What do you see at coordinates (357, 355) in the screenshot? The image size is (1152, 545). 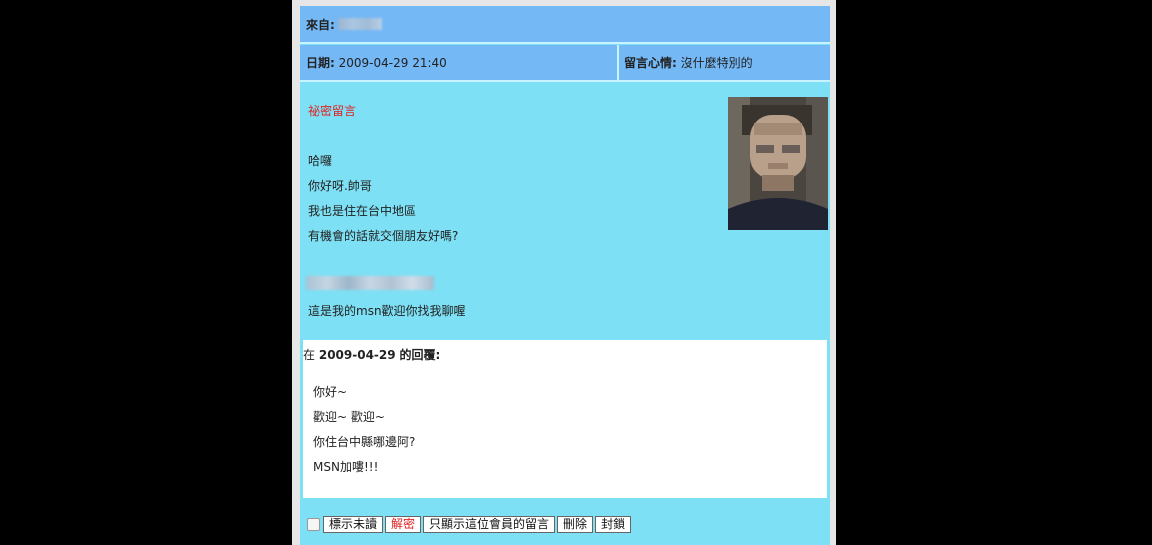 I see `reply-date: 2009-04-29` at bounding box center [357, 355].